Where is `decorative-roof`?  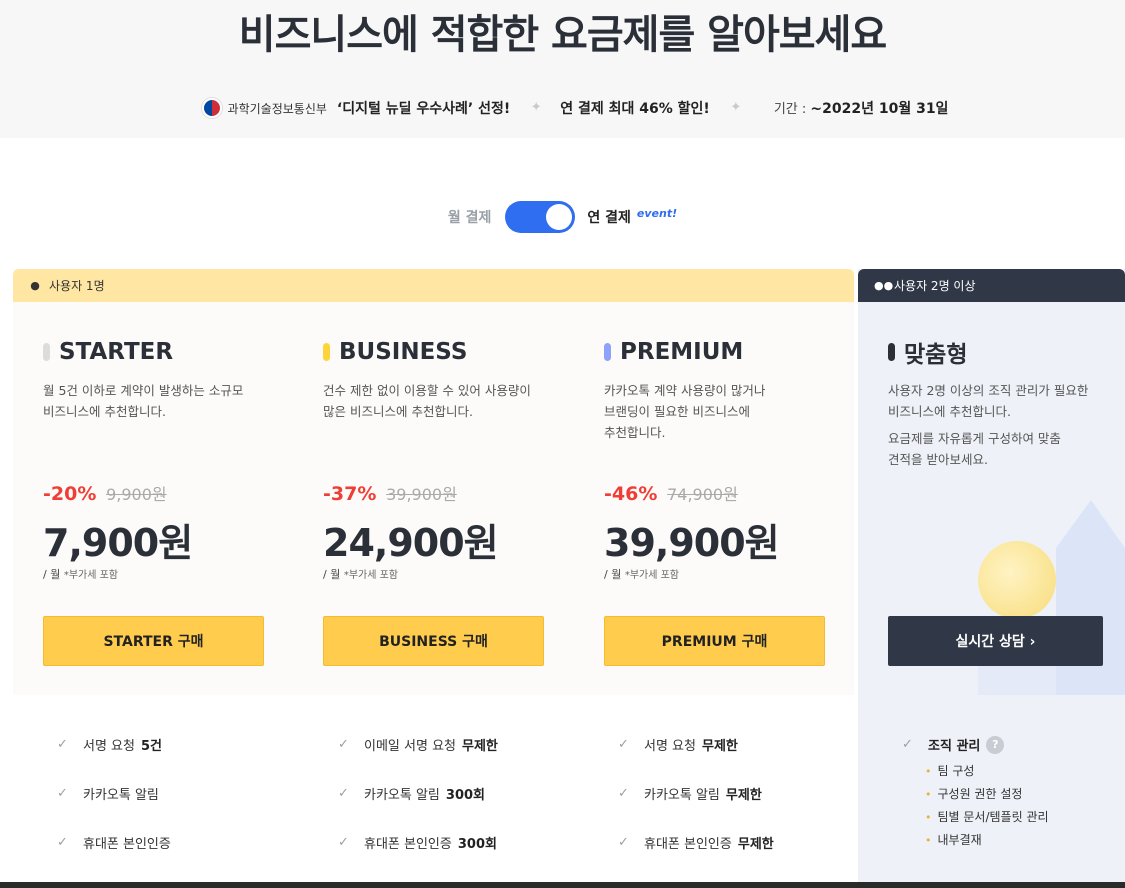 decorative-roof is located at coordinates (1090, 524).